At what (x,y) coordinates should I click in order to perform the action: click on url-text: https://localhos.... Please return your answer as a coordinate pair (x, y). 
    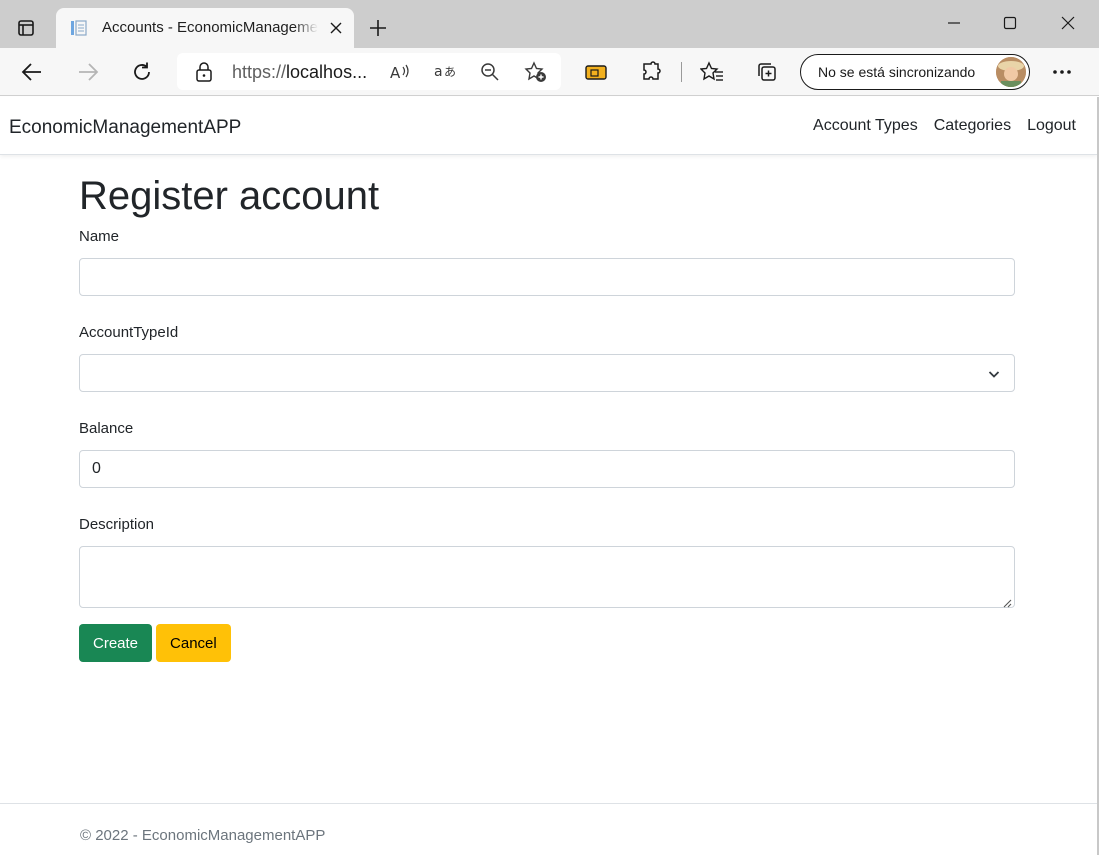
    Looking at the image, I should click on (300, 72).